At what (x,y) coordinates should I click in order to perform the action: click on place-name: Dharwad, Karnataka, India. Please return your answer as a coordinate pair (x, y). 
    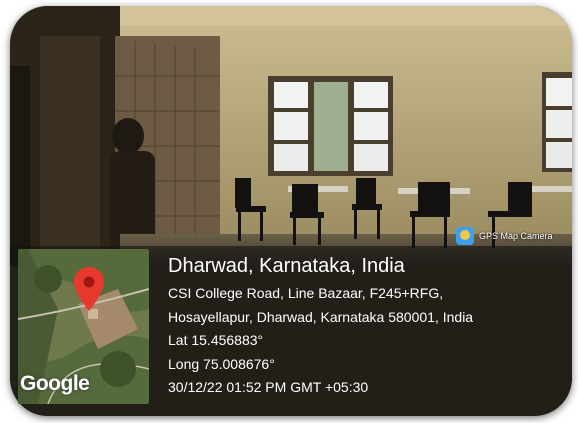
    Looking at the image, I should click on (286, 266).